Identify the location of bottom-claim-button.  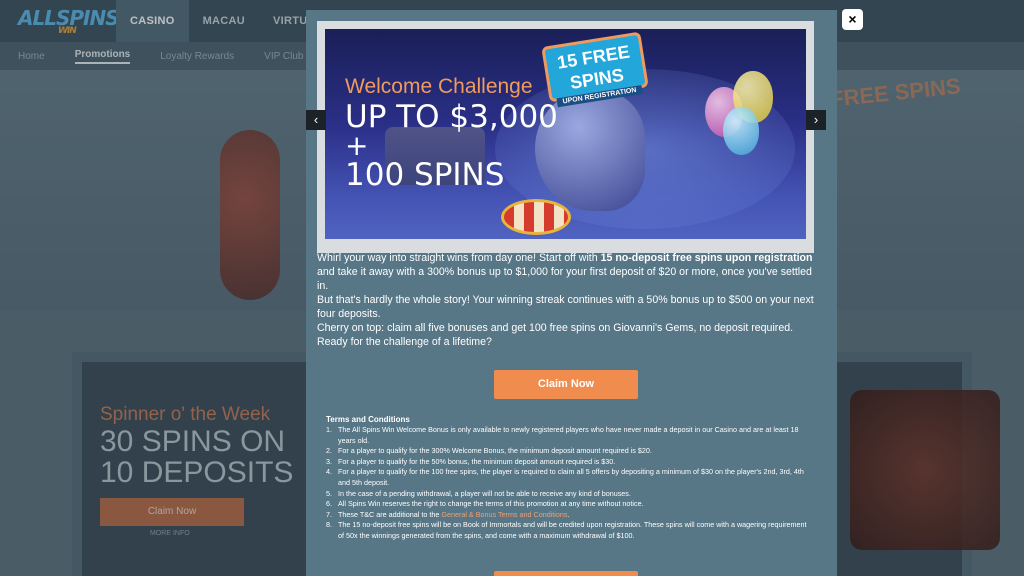
(566, 573).